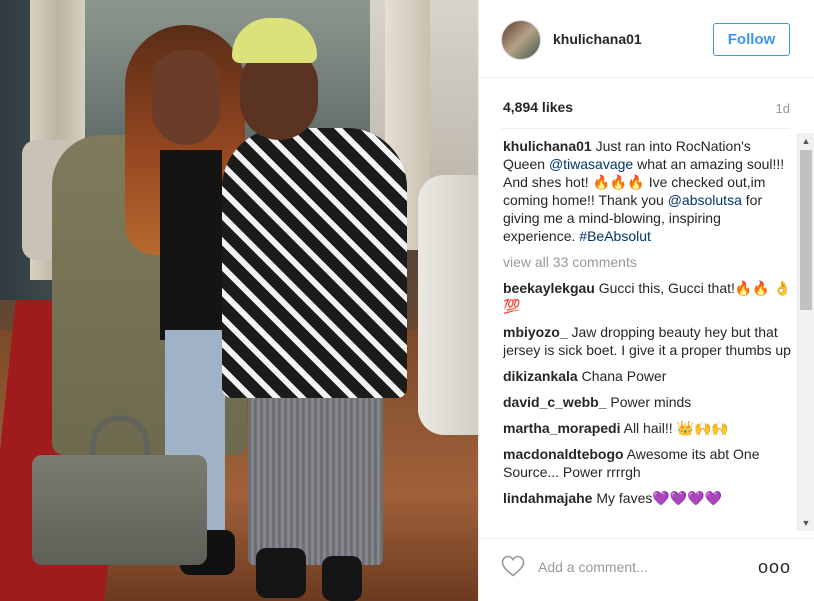 This screenshot has width=814, height=601. I want to click on comment-text: My faves💜💜💜💜, so click(657, 498).